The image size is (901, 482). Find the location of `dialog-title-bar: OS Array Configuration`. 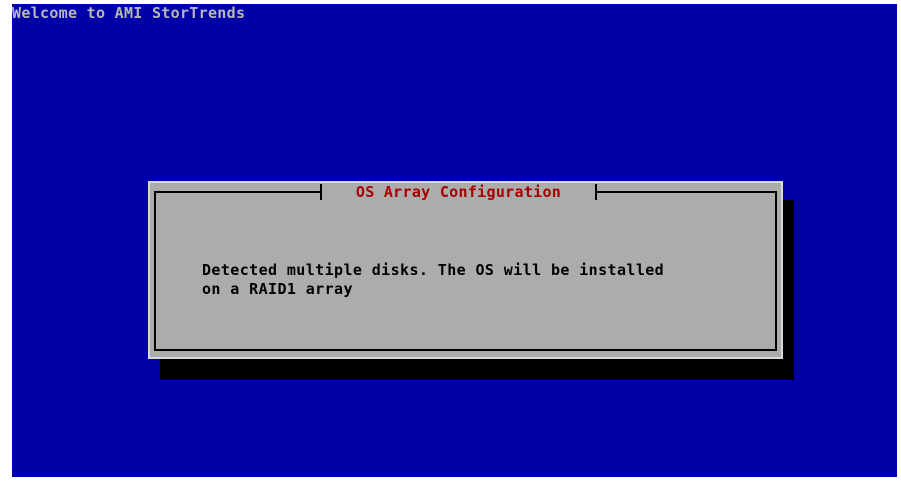

dialog-title-bar: OS Array Configuration is located at coordinates (458, 193).